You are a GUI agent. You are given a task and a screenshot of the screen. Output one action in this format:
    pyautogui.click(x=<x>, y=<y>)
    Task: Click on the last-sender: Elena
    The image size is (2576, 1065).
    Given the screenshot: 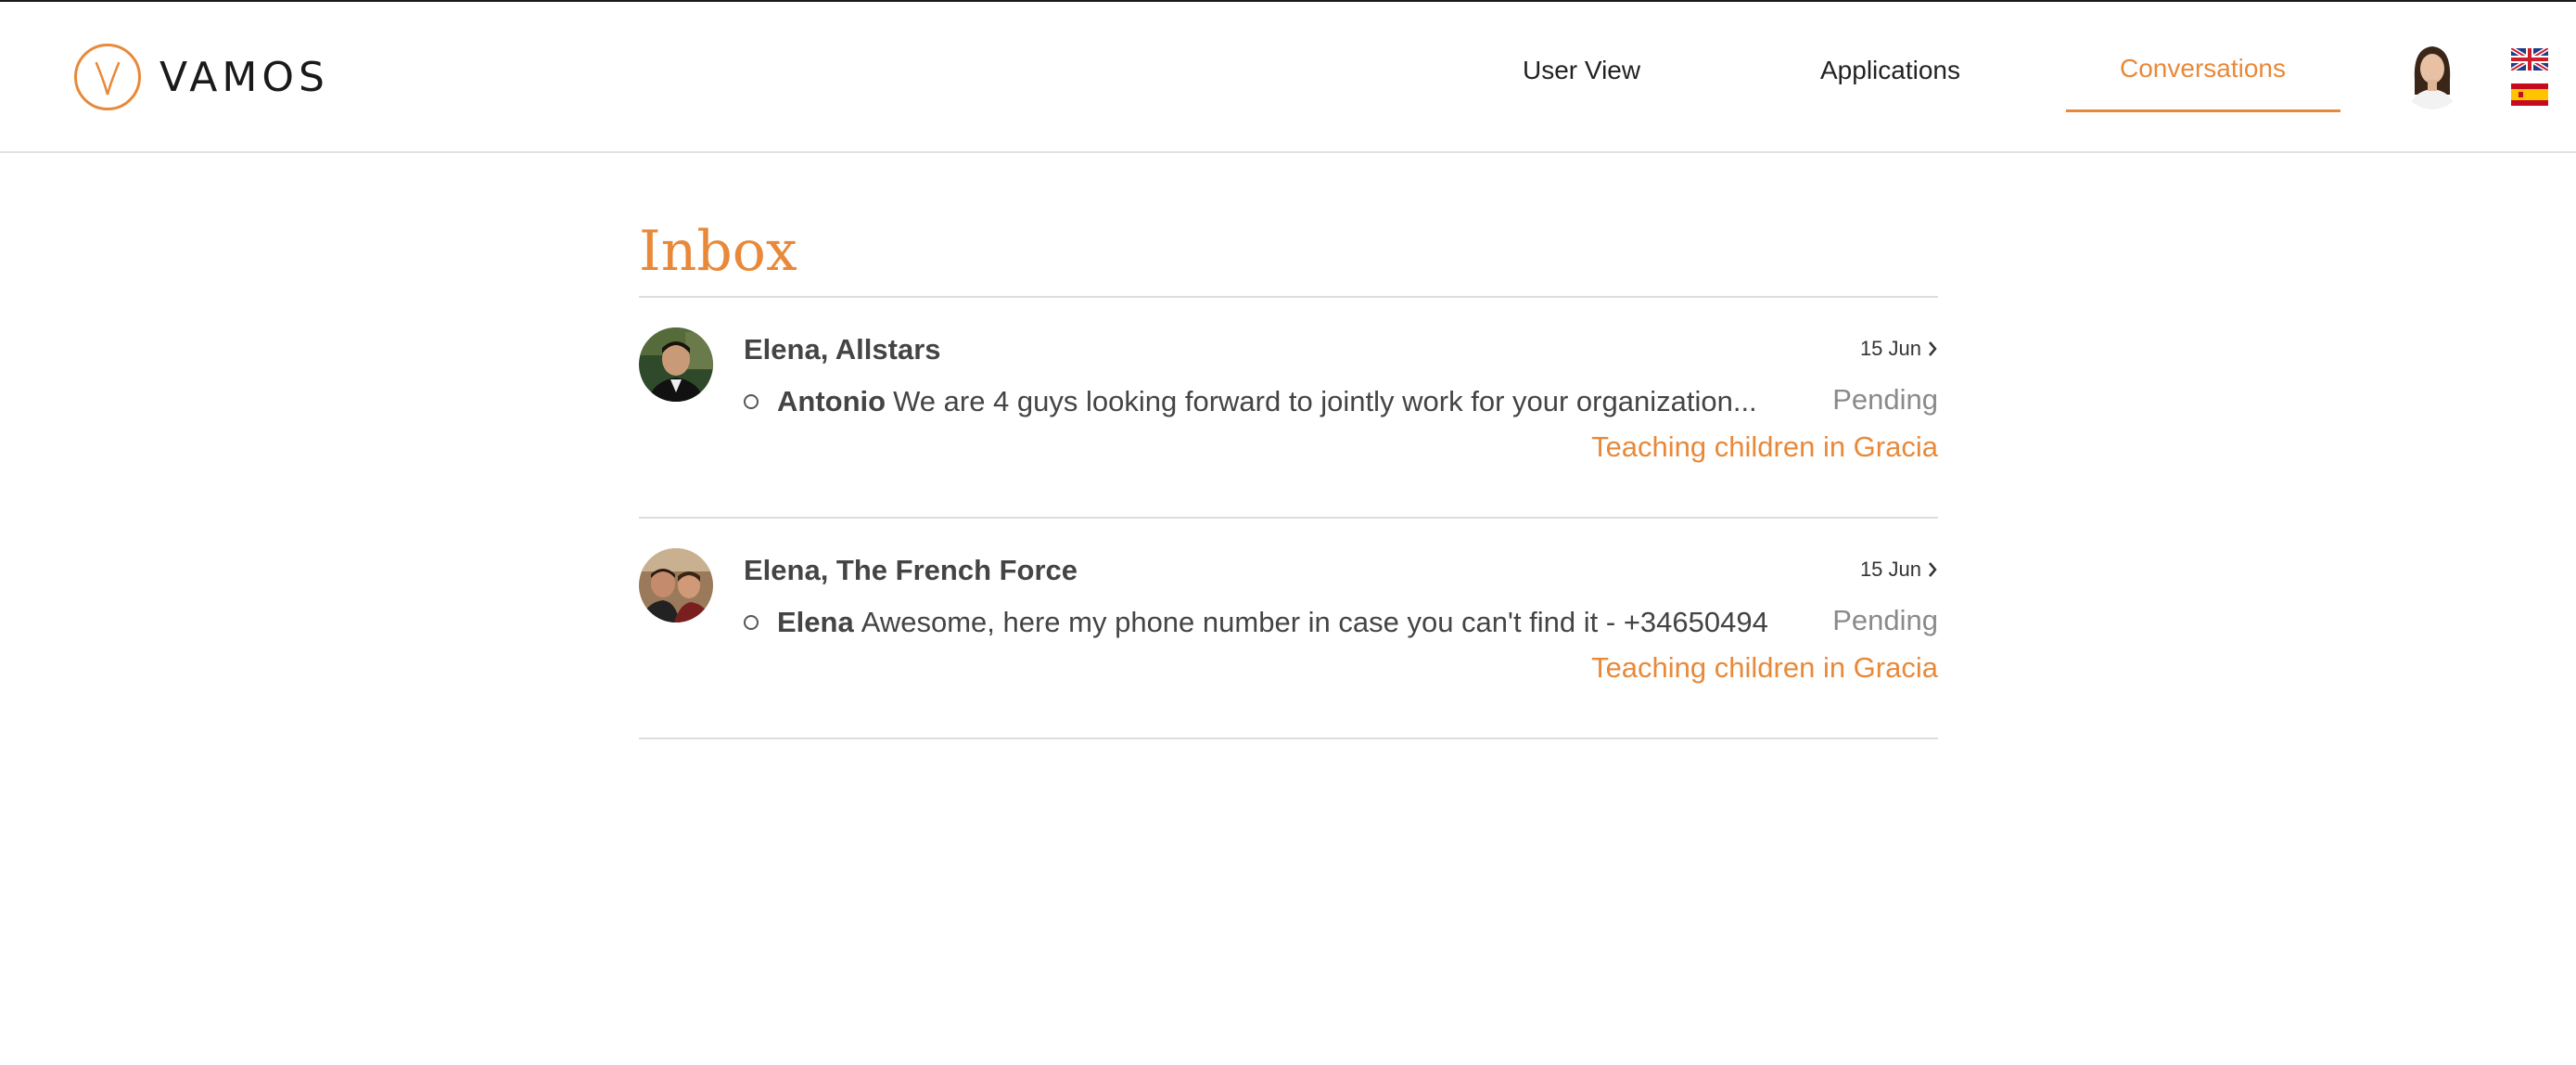 What is the action you would take?
    pyautogui.click(x=816, y=622)
    